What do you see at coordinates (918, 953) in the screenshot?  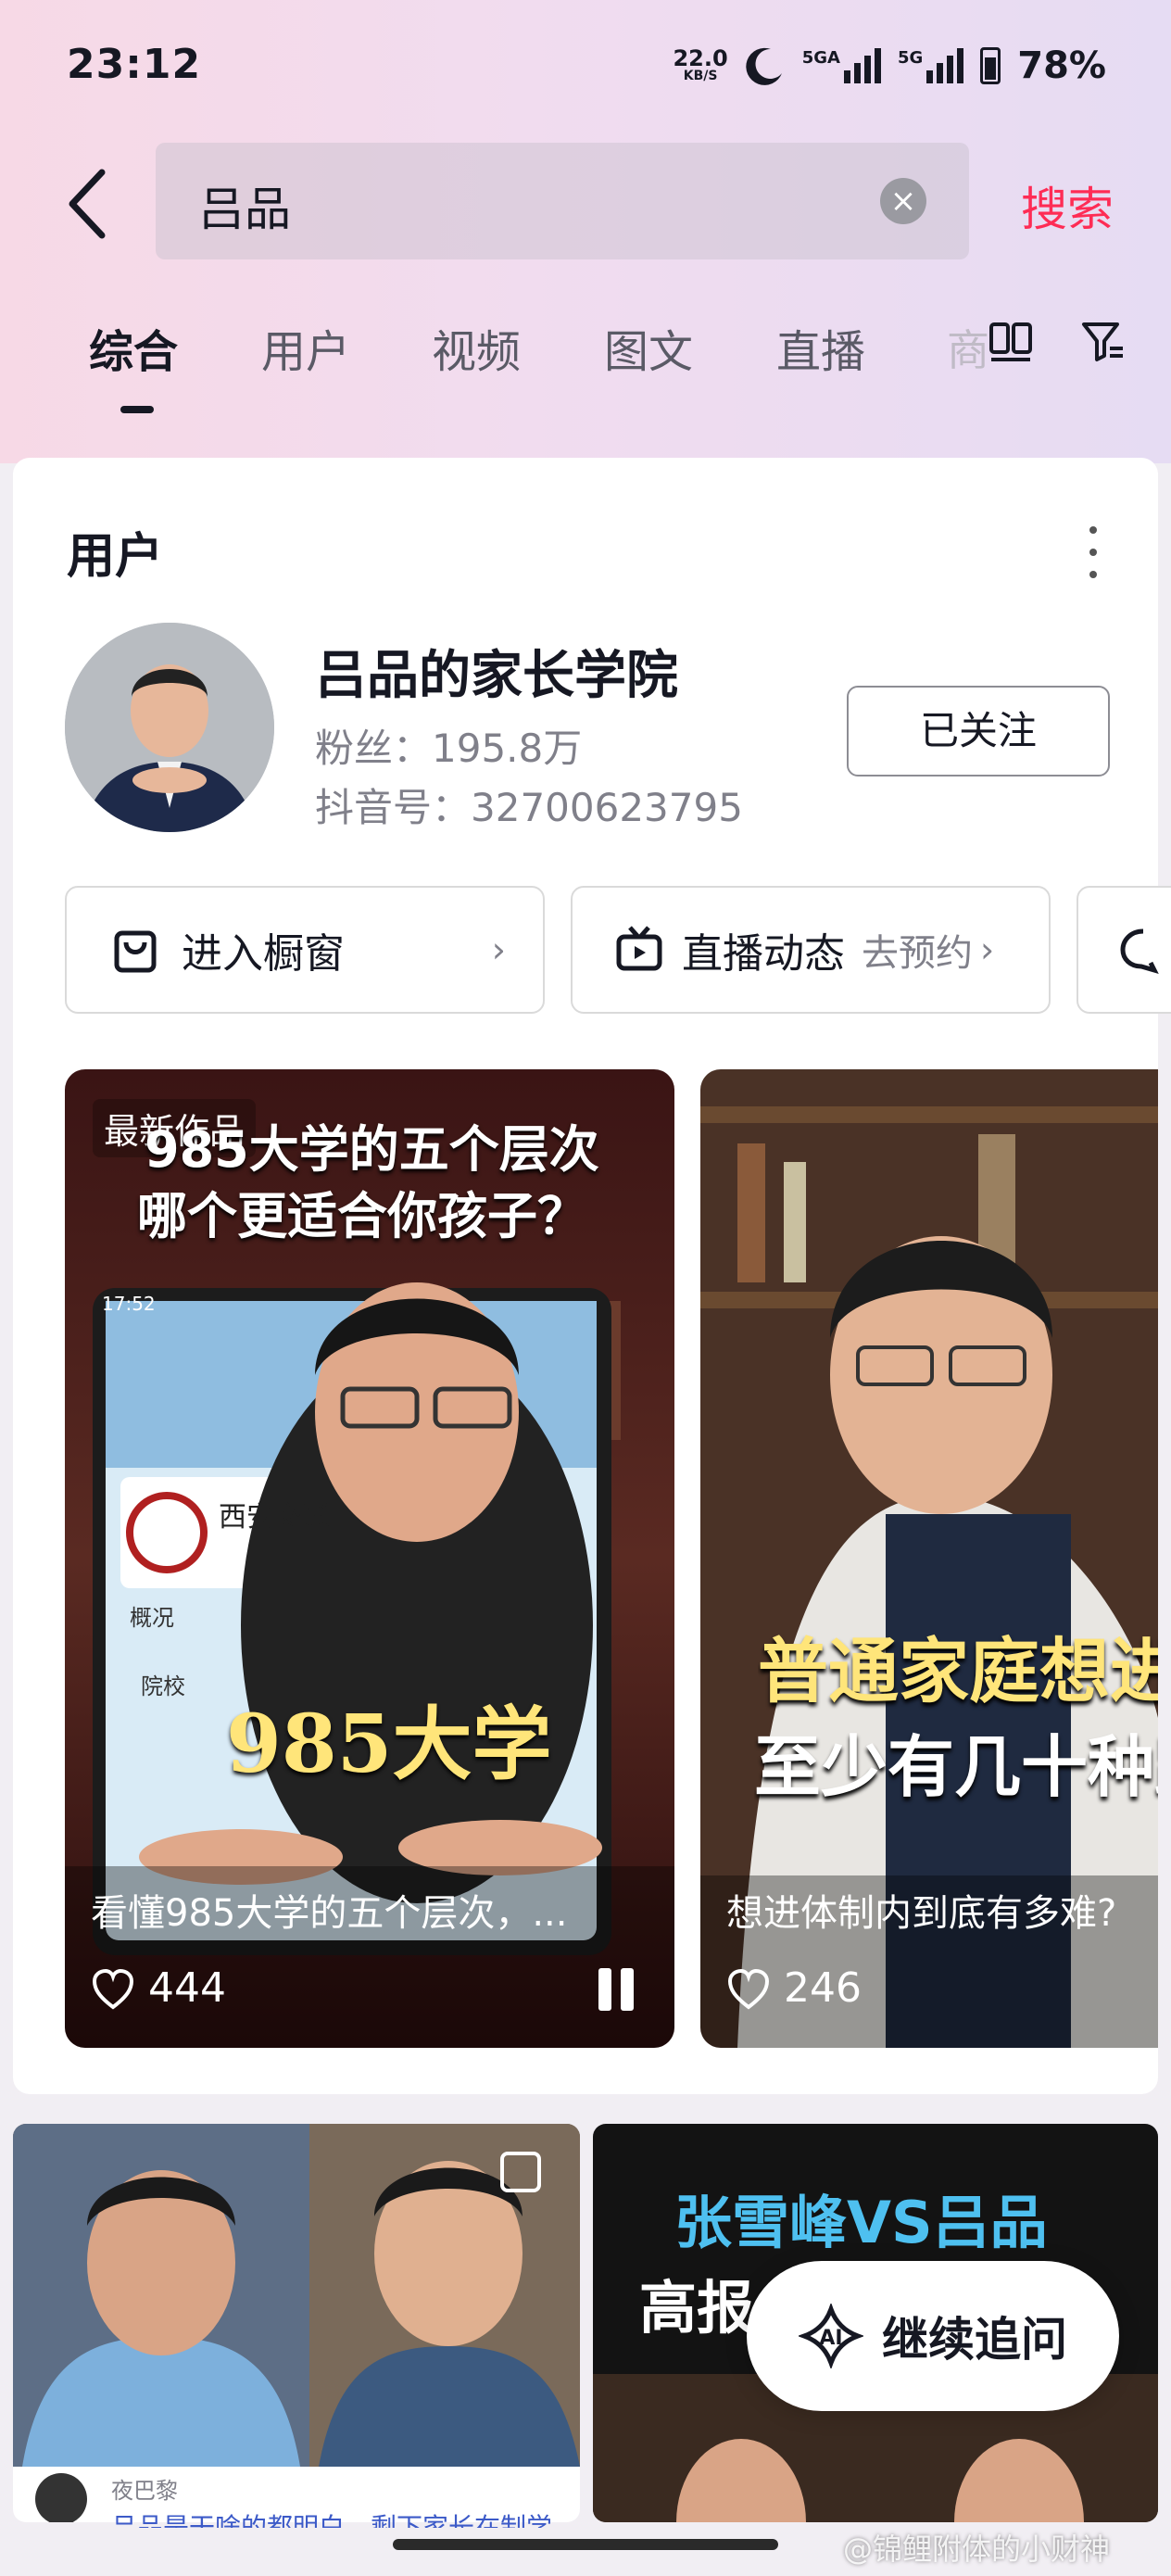 I see `live-reserve-label: 去预约` at bounding box center [918, 953].